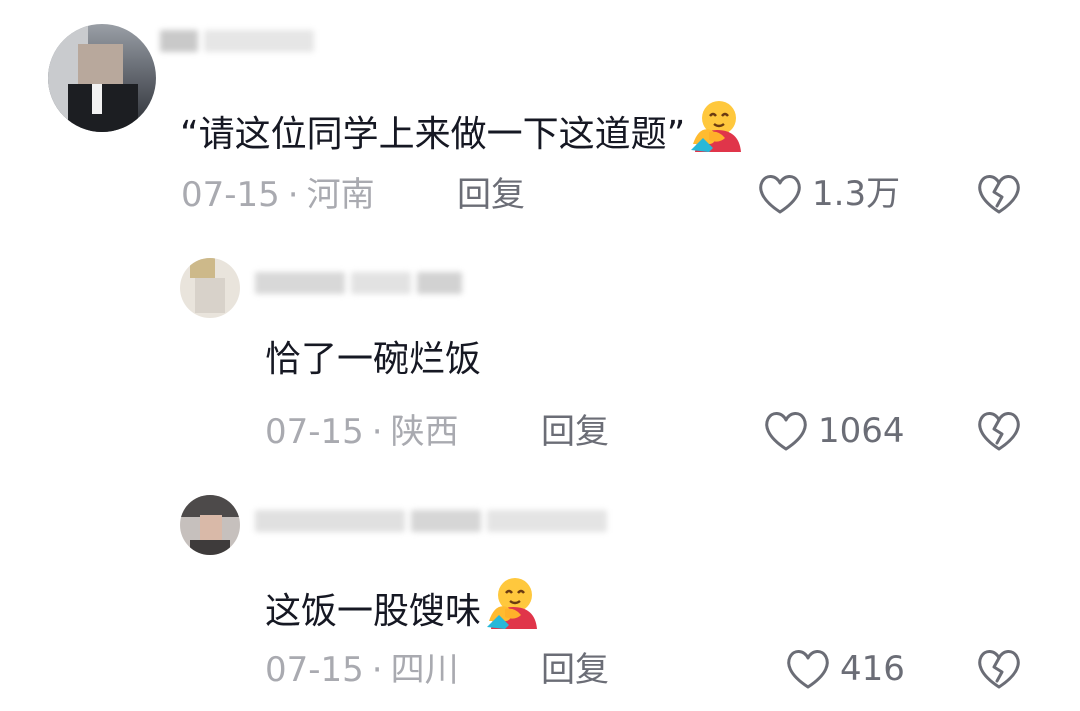 This screenshot has height=711, width=1080. What do you see at coordinates (424, 432) in the screenshot?
I see `comment-location: 陕西` at bounding box center [424, 432].